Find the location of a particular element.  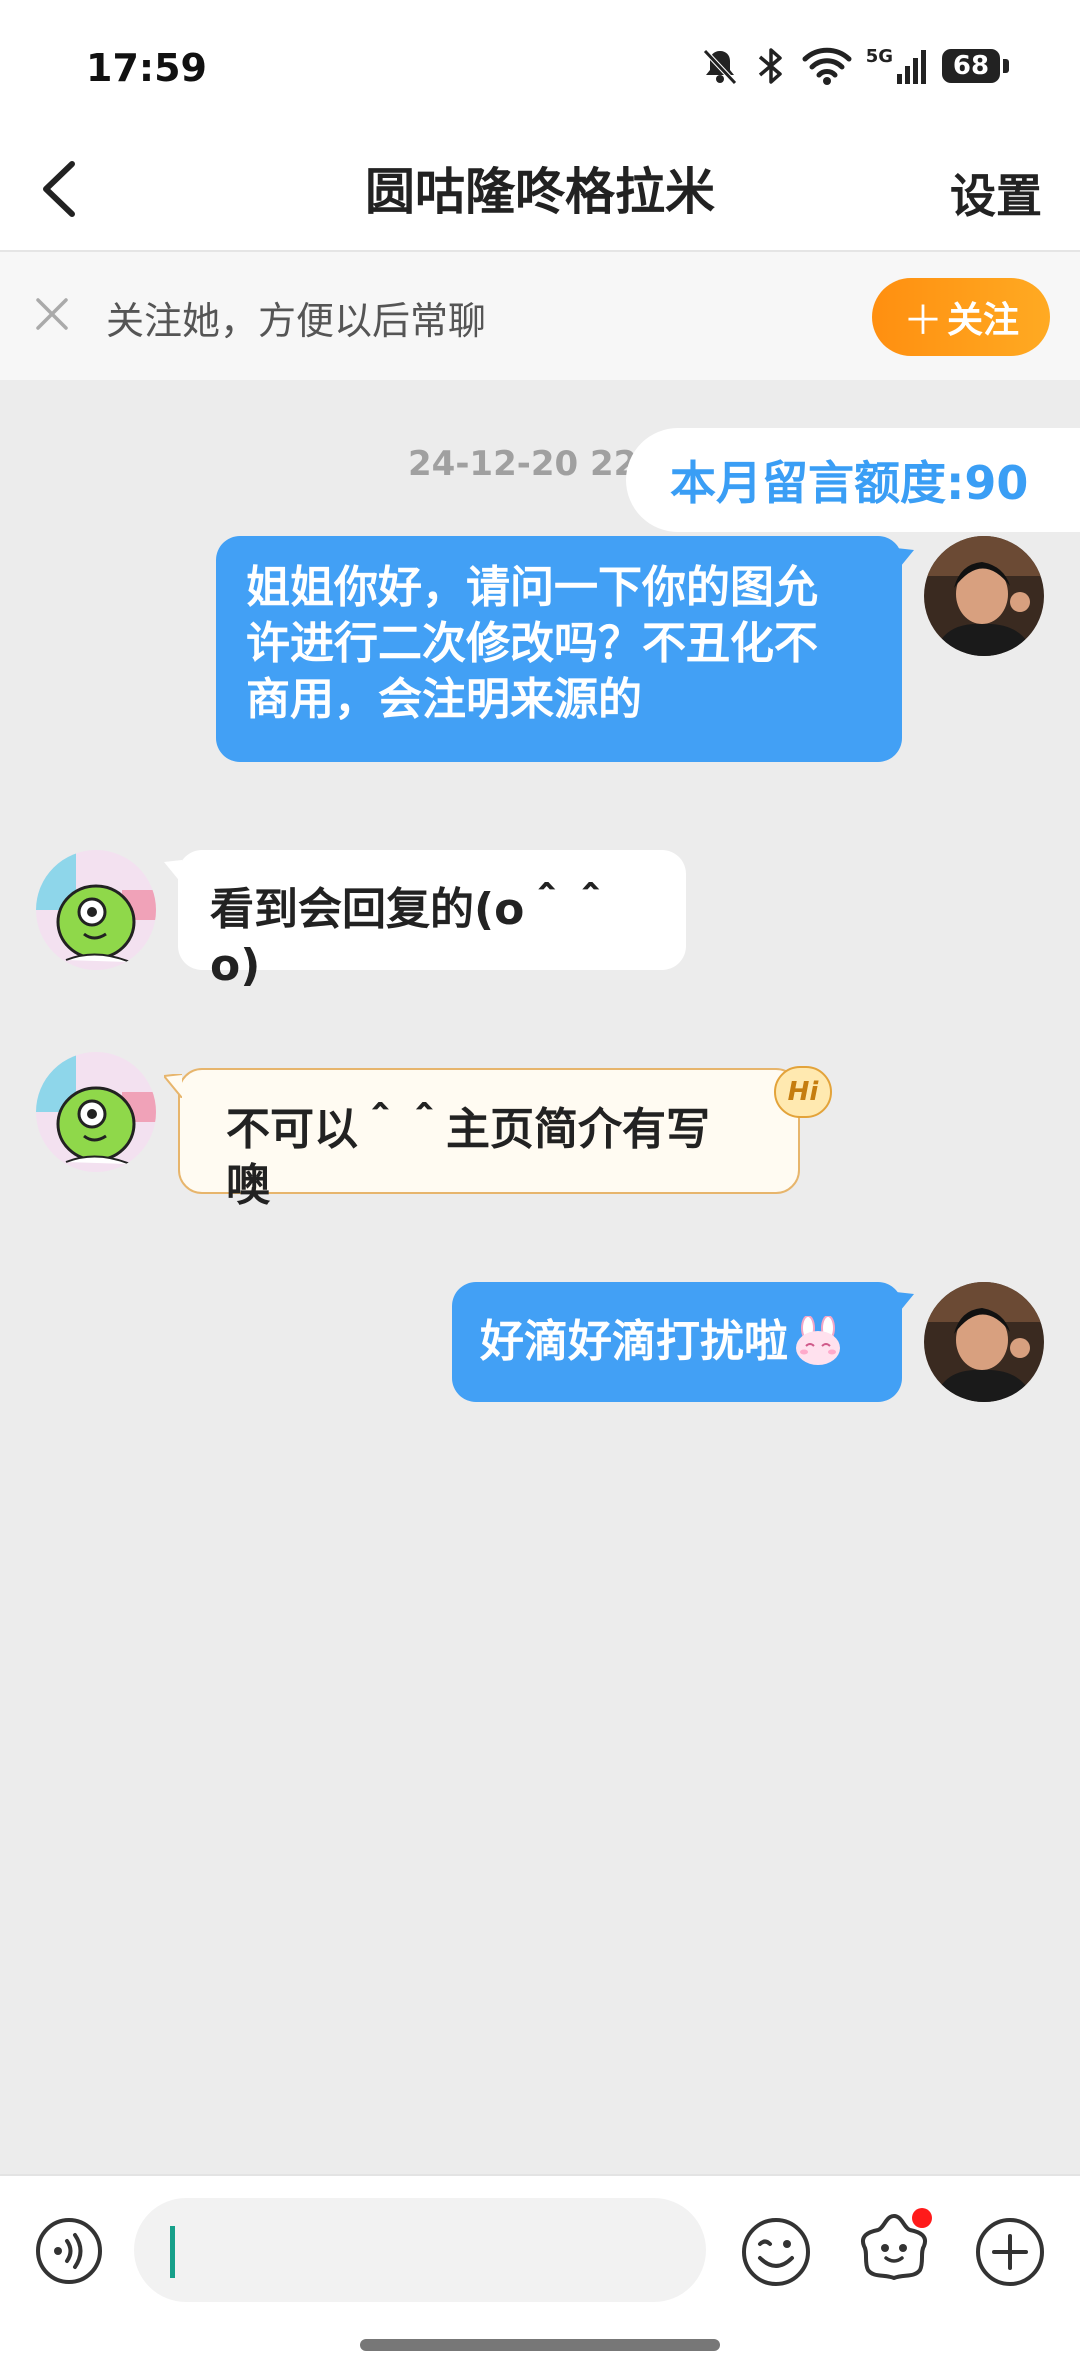

mute-bell-icon is located at coordinates (719, 67).